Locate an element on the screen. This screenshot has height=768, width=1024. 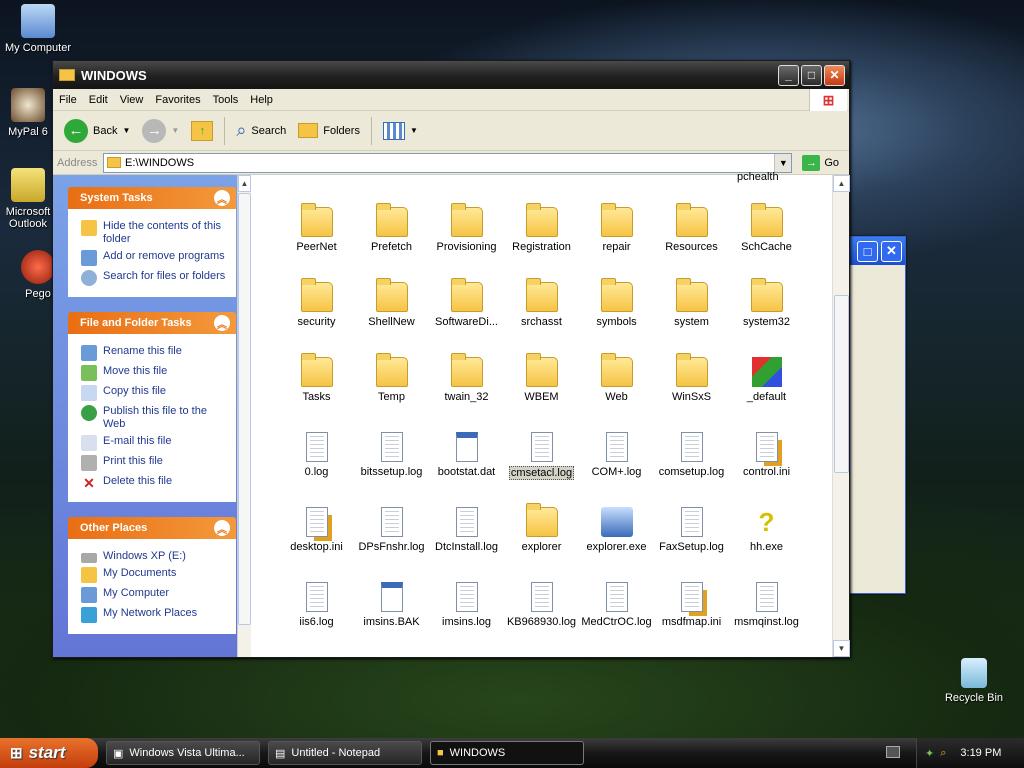
background-window-titlebar: □ ✕ is located at coordinates (877, 251).